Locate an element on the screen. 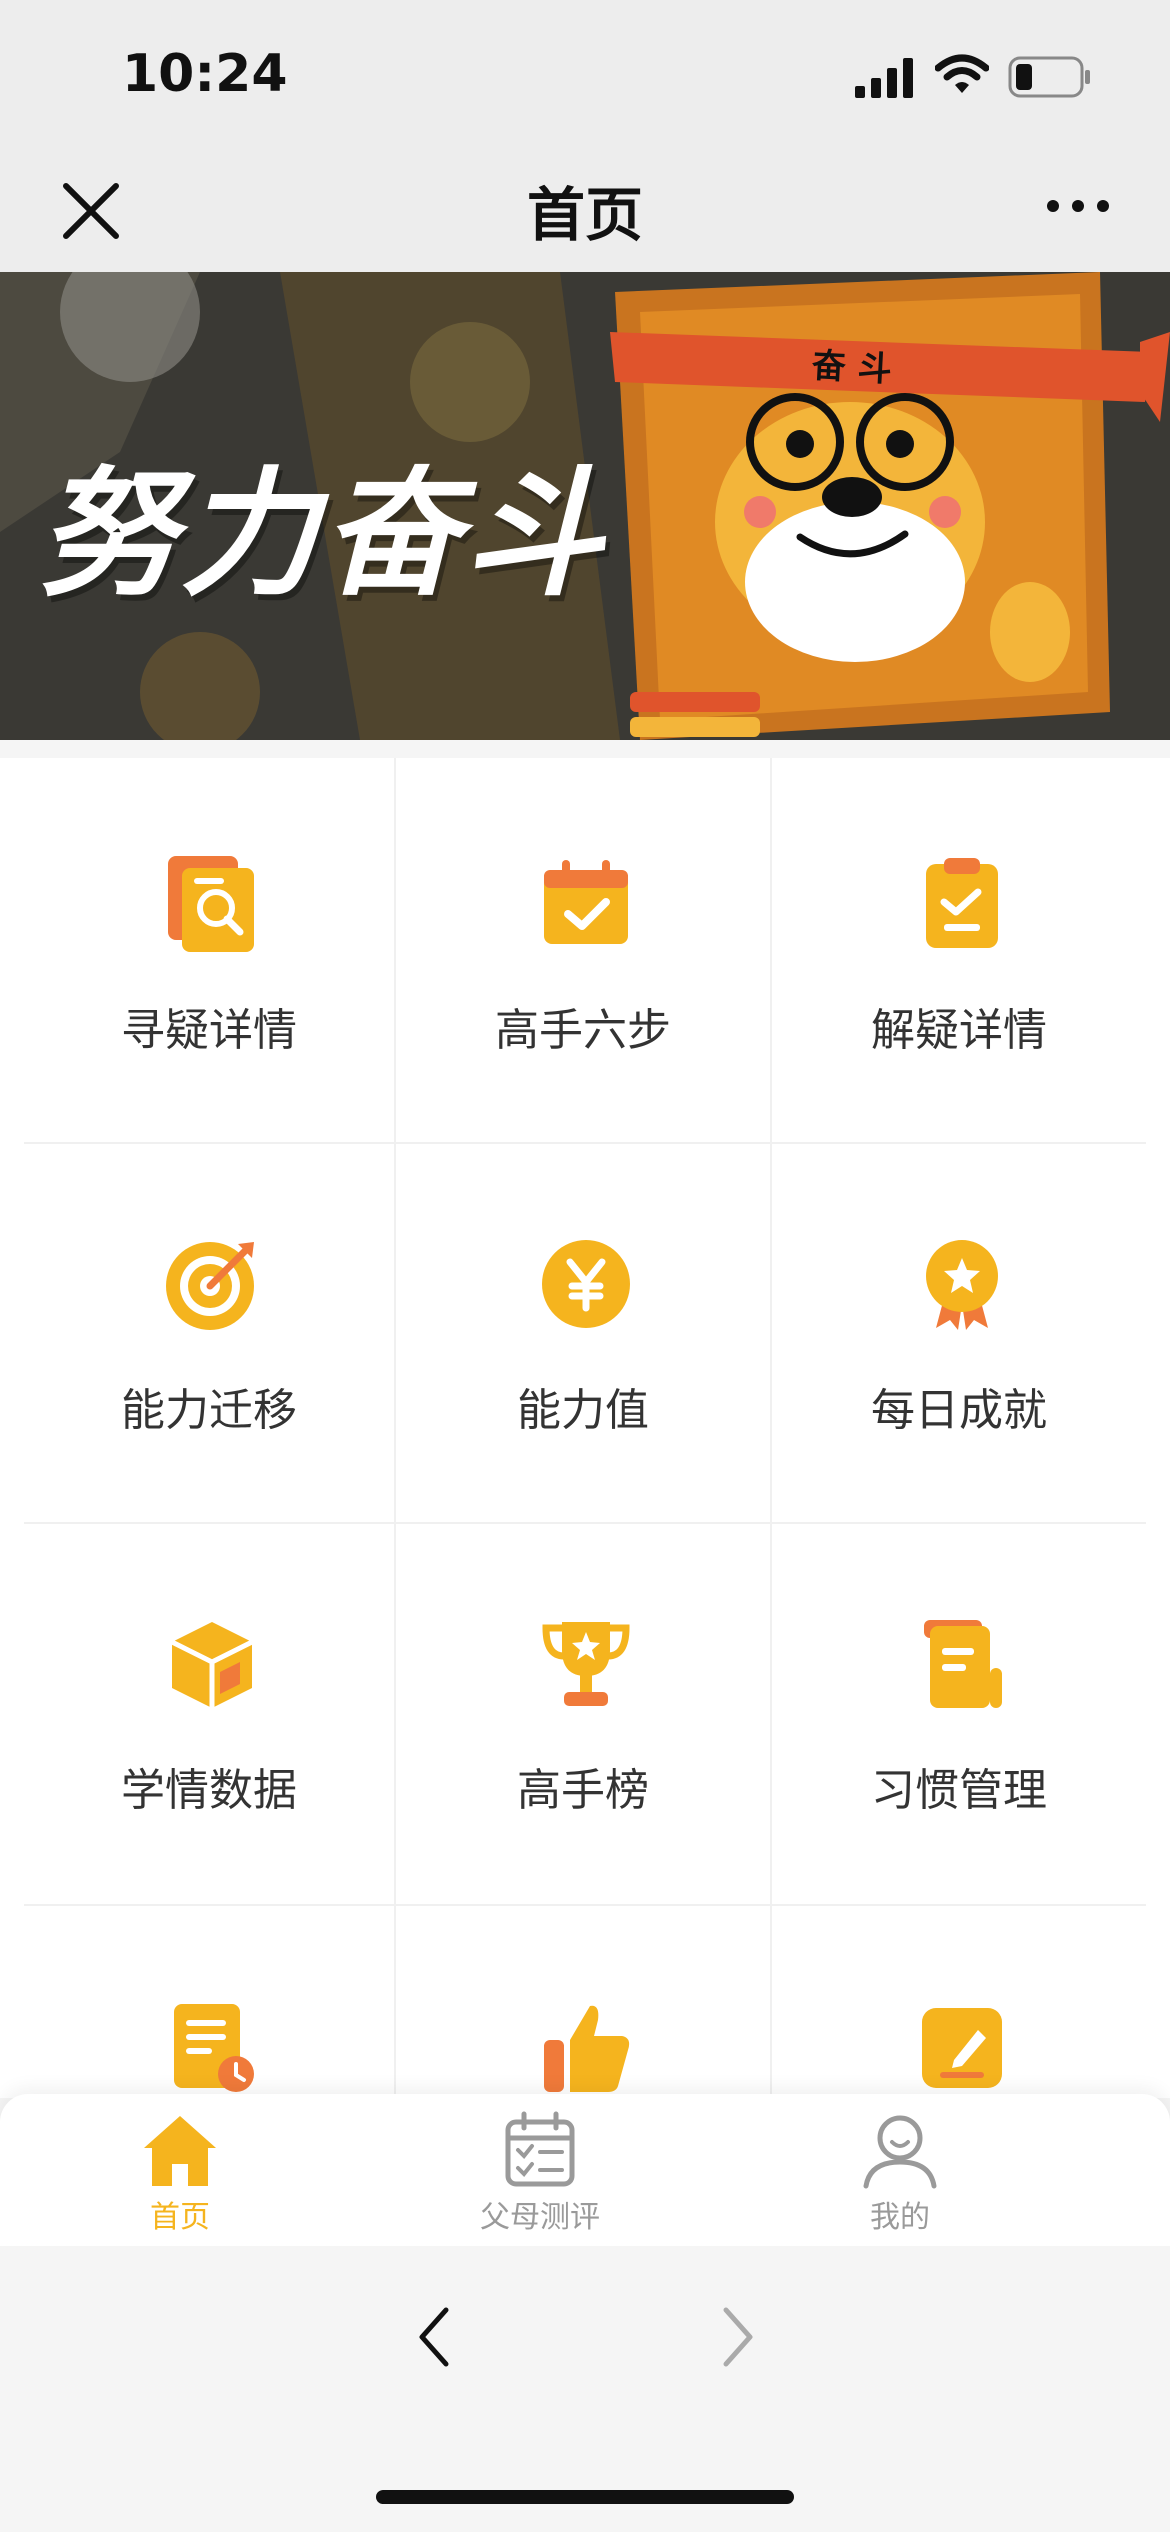 This screenshot has height=2532, width=1170. tab-home: 首页 is located at coordinates (180, 2170).